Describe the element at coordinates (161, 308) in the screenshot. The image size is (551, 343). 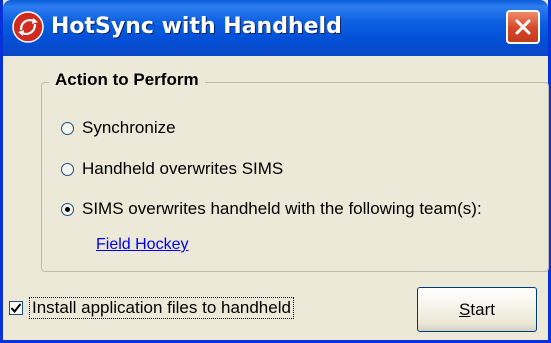
I see `checkbox-label: Install application files to handheld` at that location.